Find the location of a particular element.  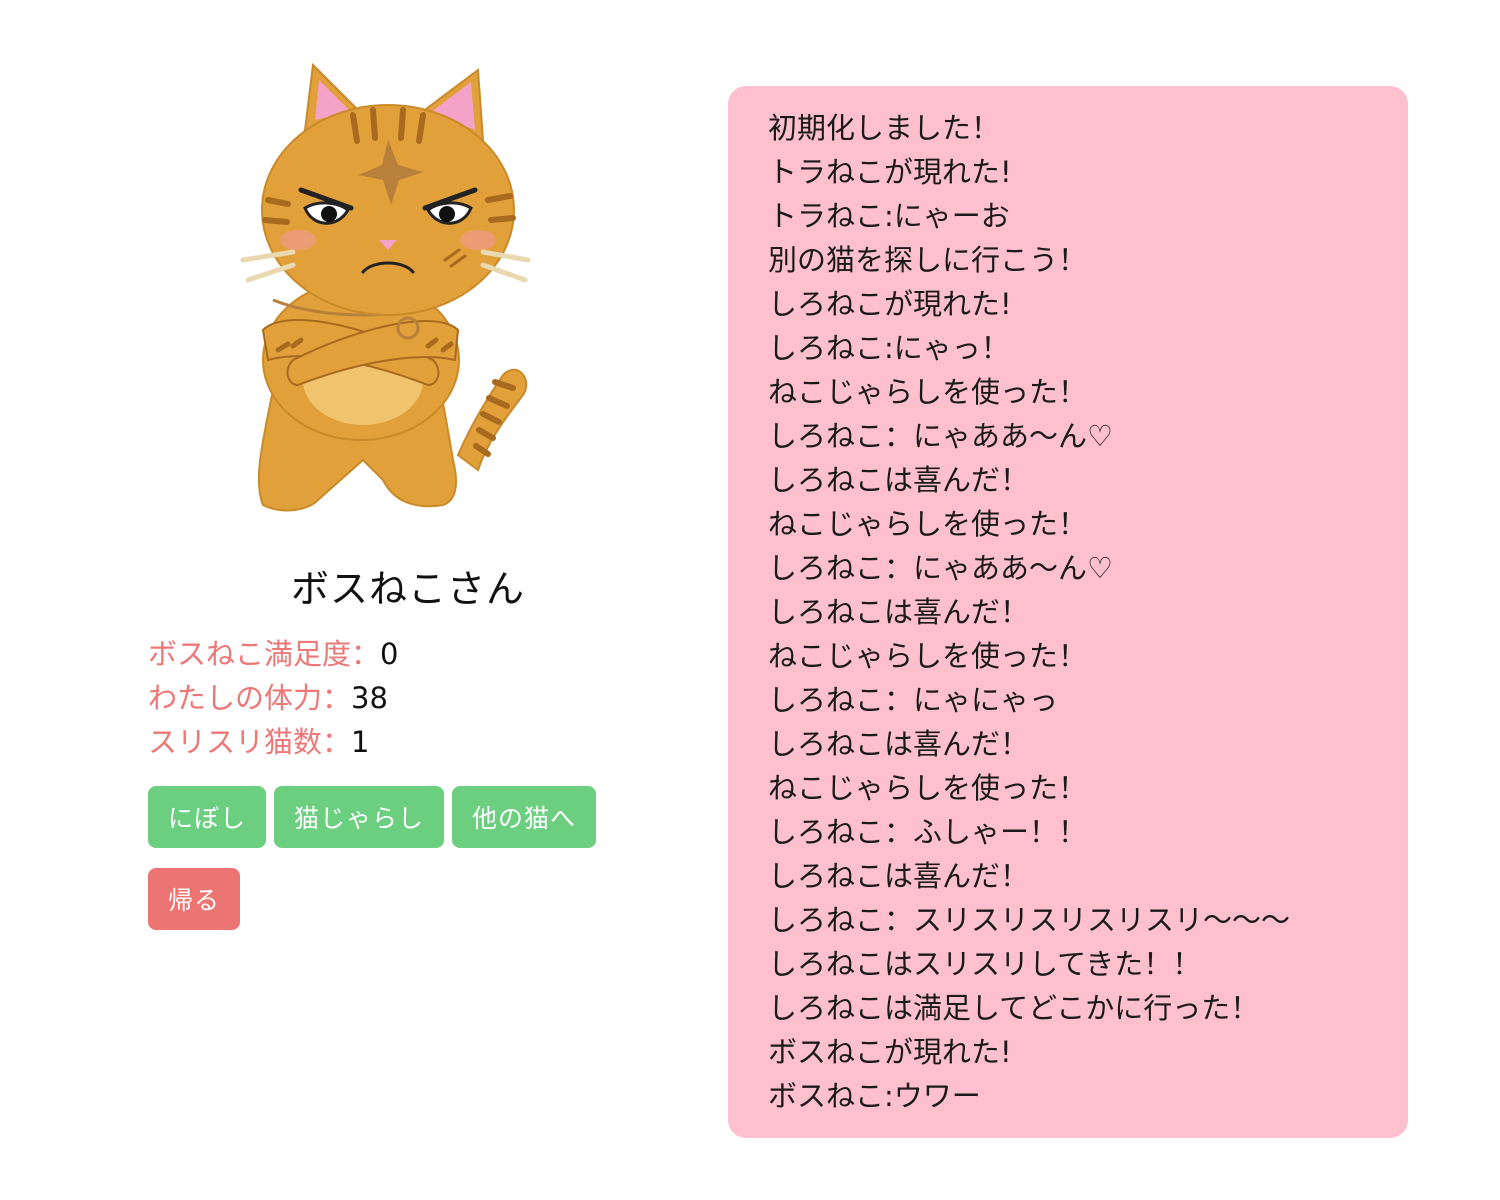

log-line: しろねこ:にゃっ！ is located at coordinates (889, 348).